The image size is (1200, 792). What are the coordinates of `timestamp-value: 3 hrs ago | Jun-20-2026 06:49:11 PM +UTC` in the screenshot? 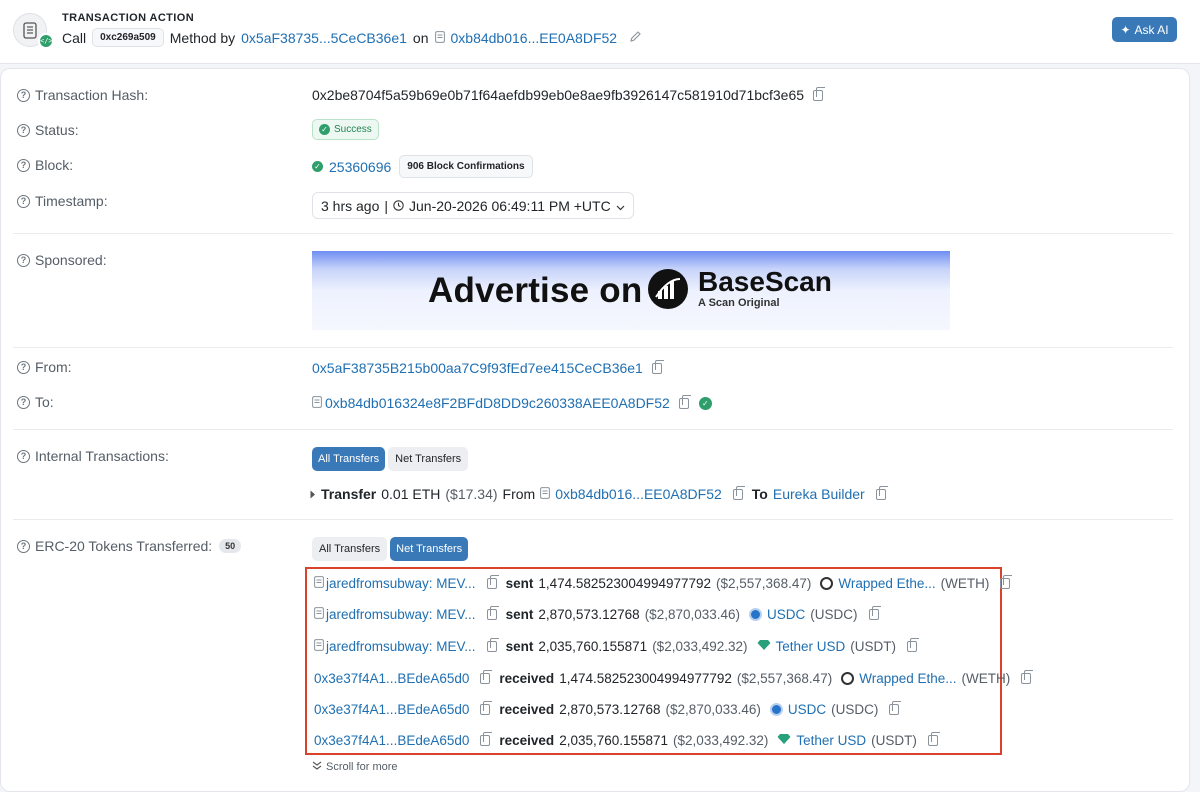 It's located at (473, 205).